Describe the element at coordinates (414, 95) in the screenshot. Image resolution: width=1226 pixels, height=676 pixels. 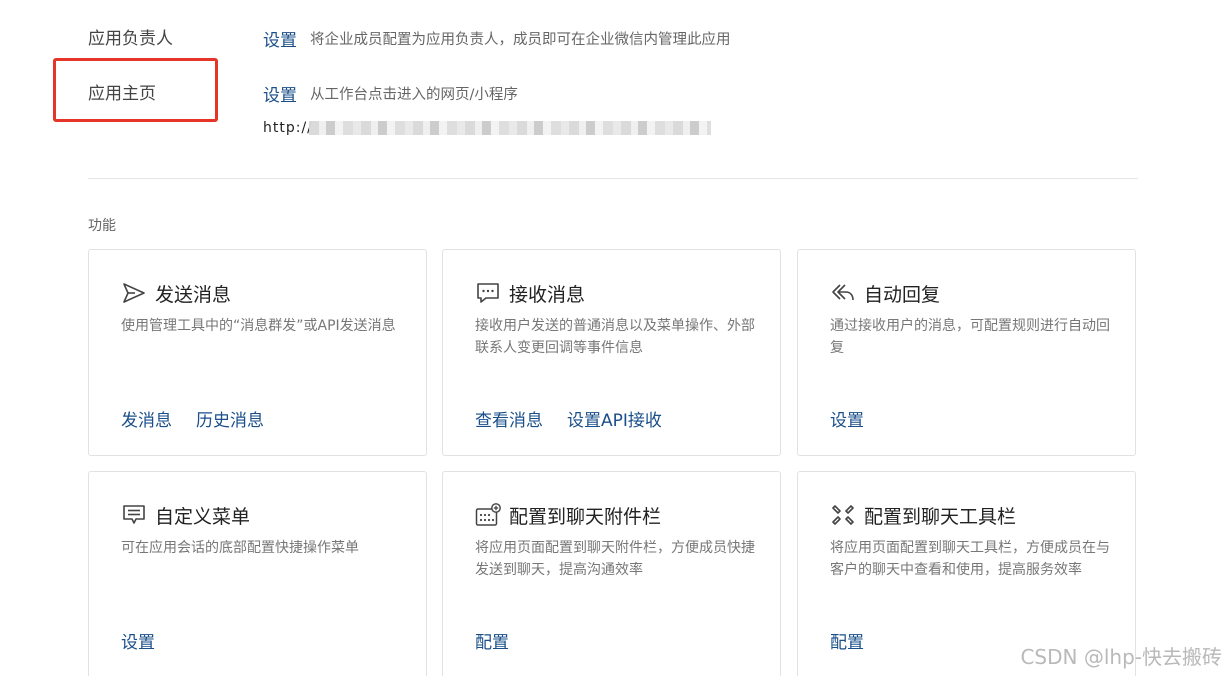
I see `homepage-description: 从工作台点击进入的网页/小程序` at that location.